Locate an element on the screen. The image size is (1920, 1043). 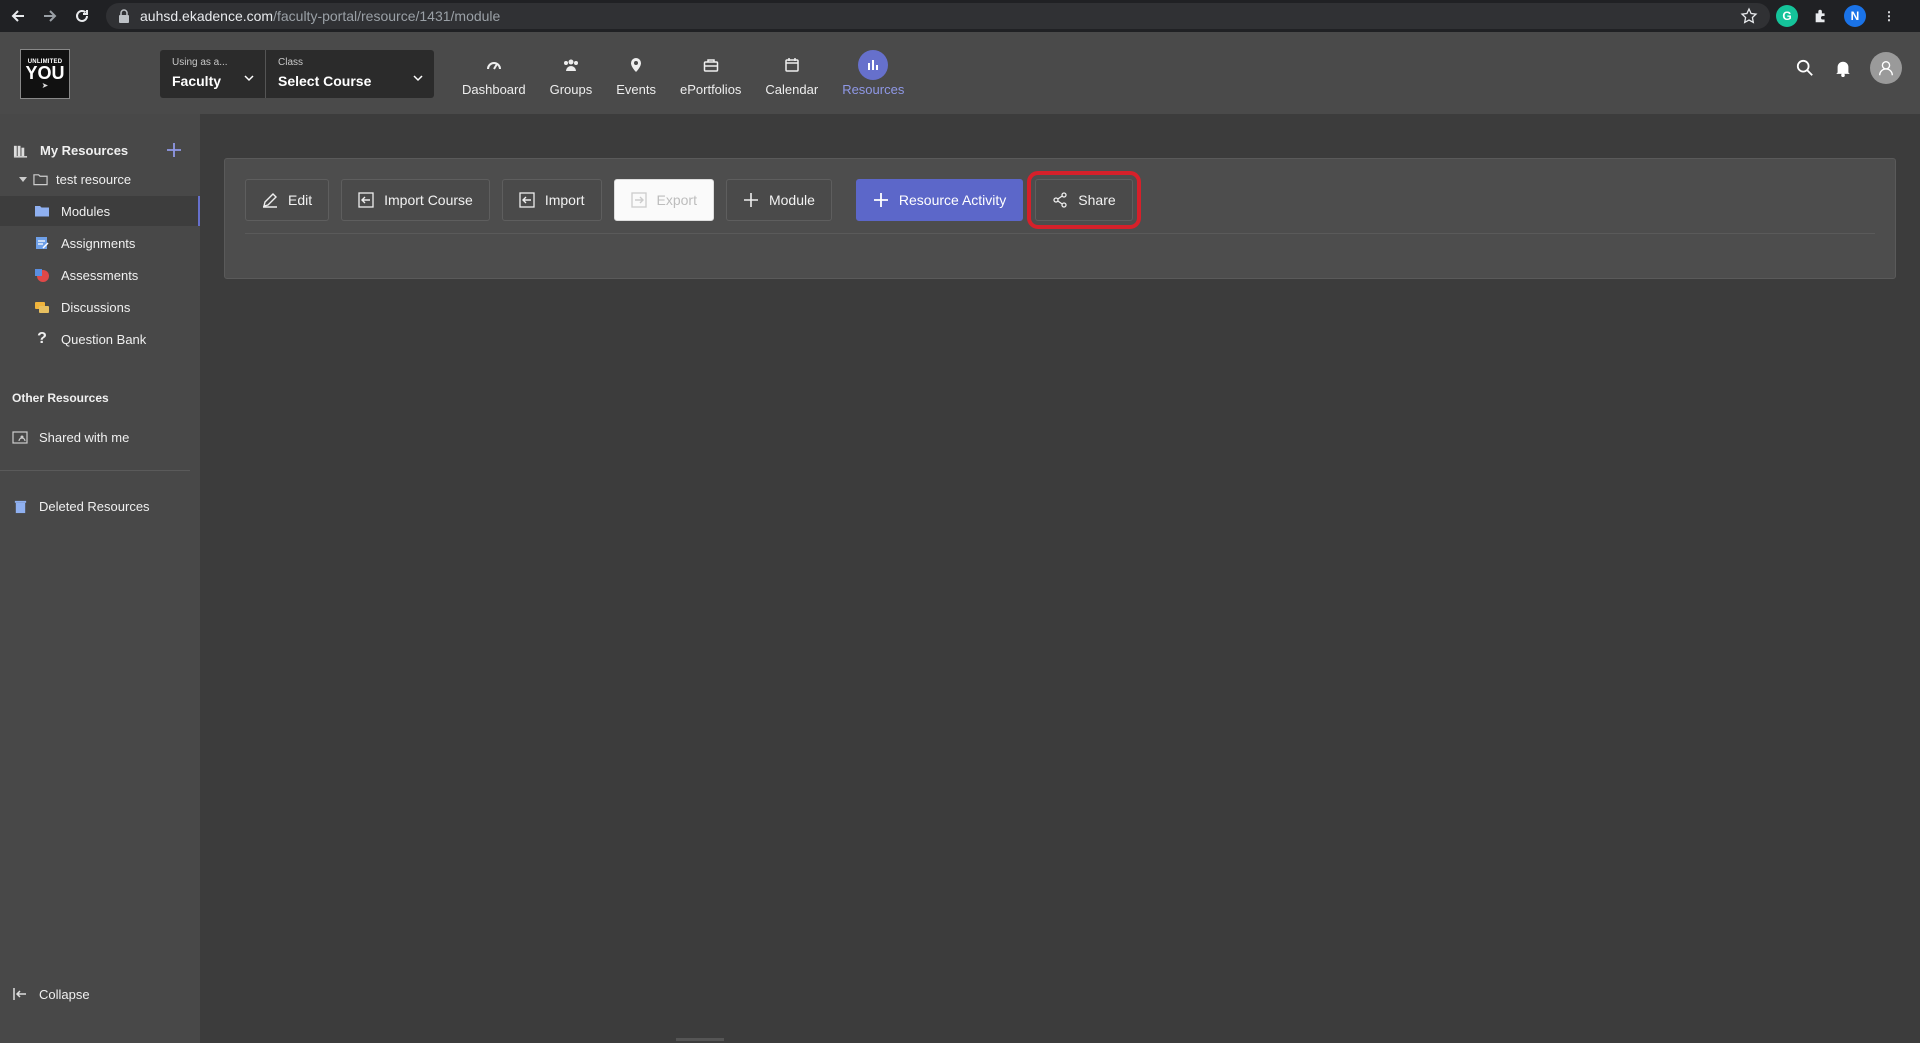
url-path: /faculty-portal/resource/1431/module is located at coordinates (387, 16).